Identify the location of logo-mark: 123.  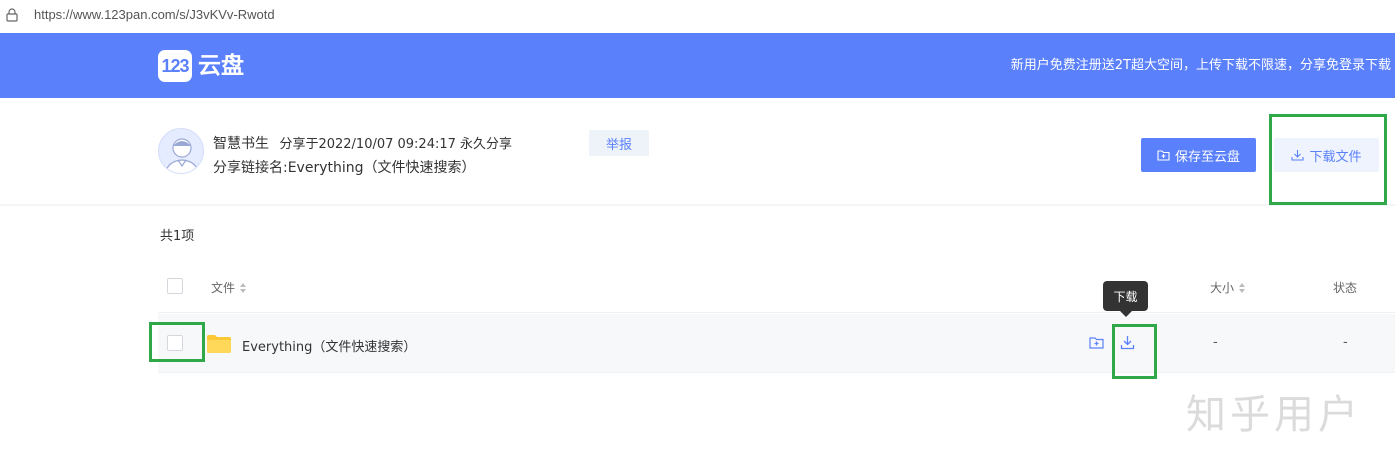
(175, 66).